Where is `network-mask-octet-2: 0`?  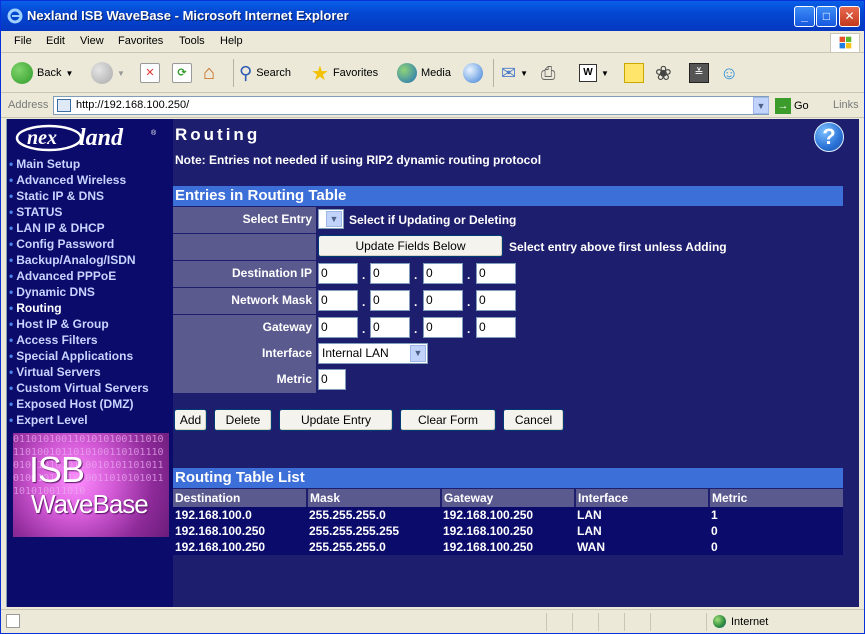
network-mask-octet-2: 0 is located at coordinates (390, 300).